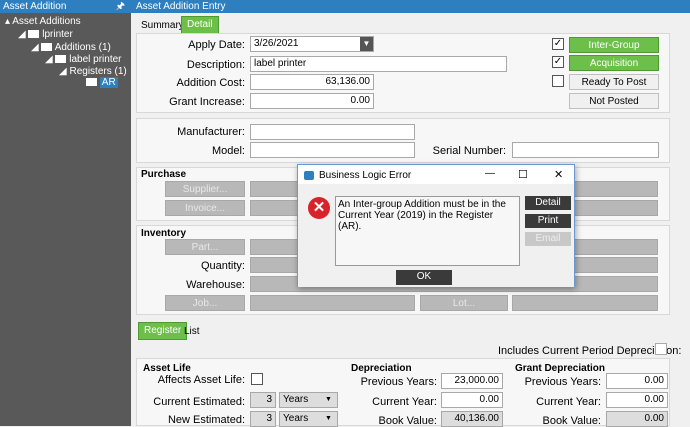 This screenshot has width=690, height=427. Describe the element at coordinates (332, 132) in the screenshot. I see `manufacturer-field` at that location.